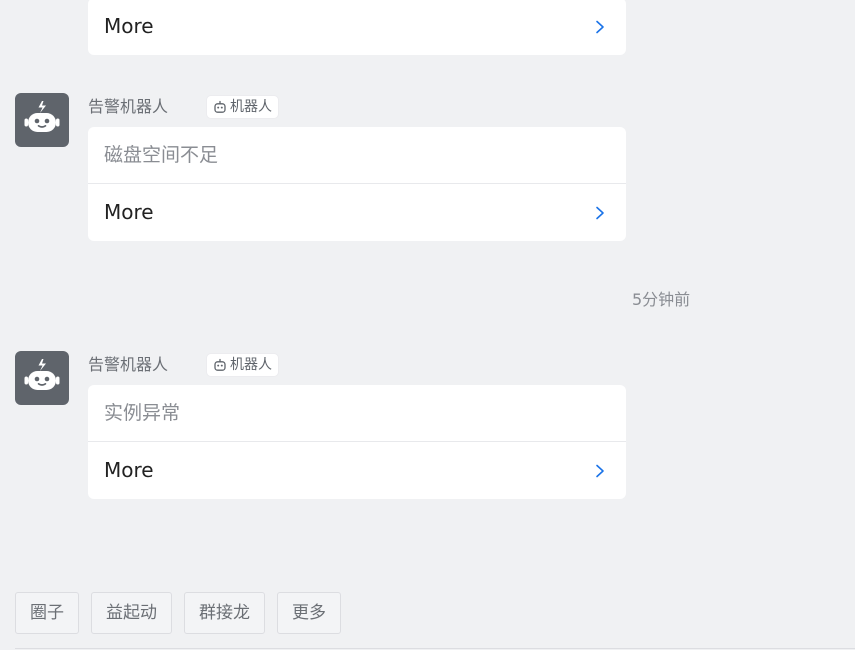 This screenshot has width=855, height=650. I want to click on divider, so click(435, 648).